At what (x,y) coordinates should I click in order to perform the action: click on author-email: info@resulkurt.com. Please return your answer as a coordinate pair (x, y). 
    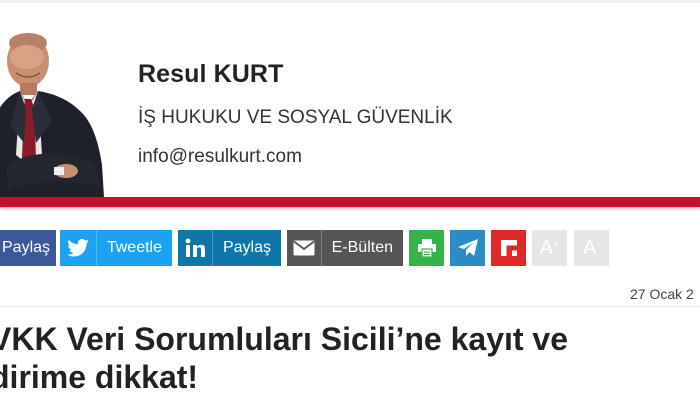
    Looking at the image, I should click on (220, 157).